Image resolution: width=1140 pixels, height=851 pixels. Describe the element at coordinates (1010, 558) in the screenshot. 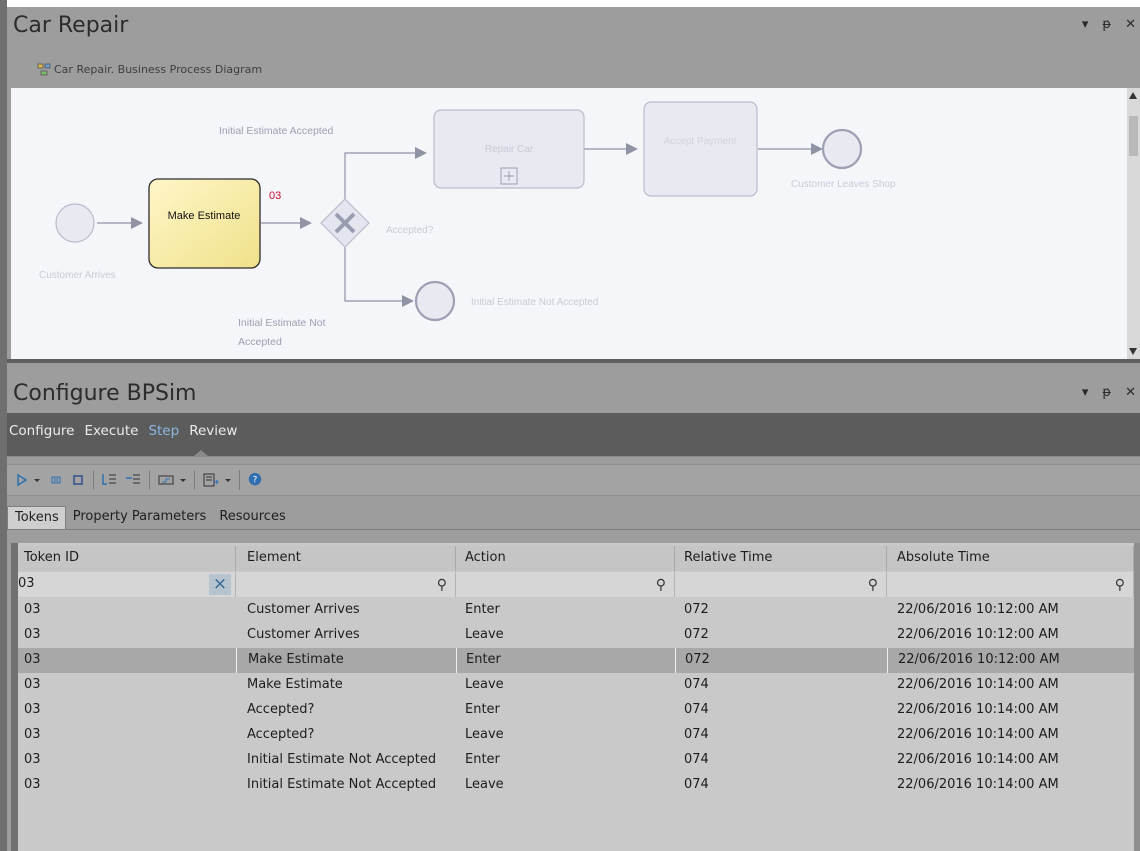

I see `column-header-absolute-time: Absolute Time` at that location.